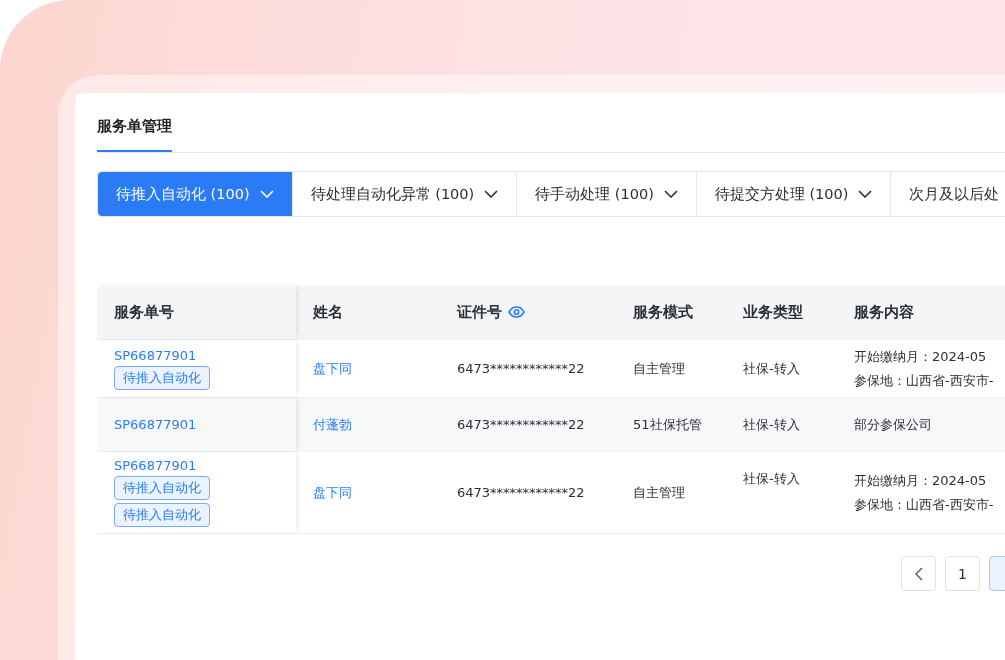  Describe the element at coordinates (479, 312) in the screenshot. I see `column-header: 证件号` at that location.